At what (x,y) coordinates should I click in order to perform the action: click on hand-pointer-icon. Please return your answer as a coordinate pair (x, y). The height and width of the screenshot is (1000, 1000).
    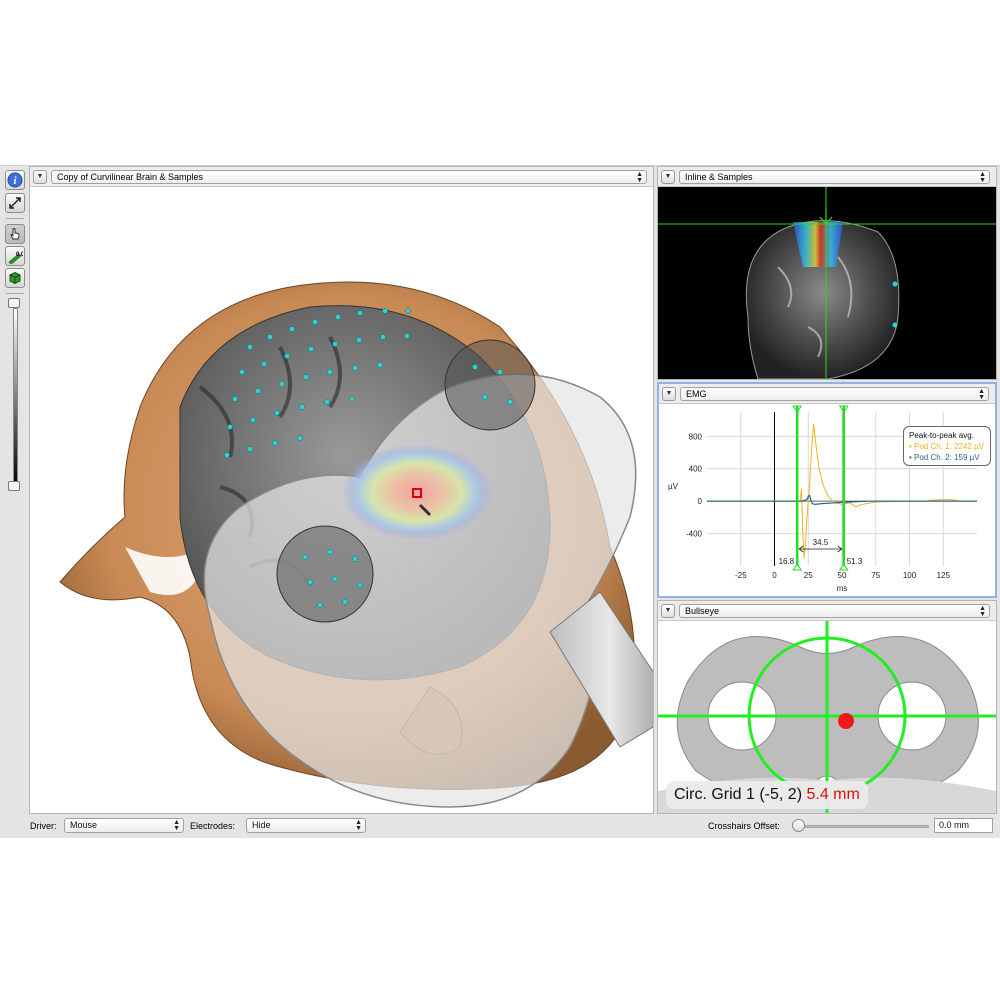
    Looking at the image, I should click on (15, 234).